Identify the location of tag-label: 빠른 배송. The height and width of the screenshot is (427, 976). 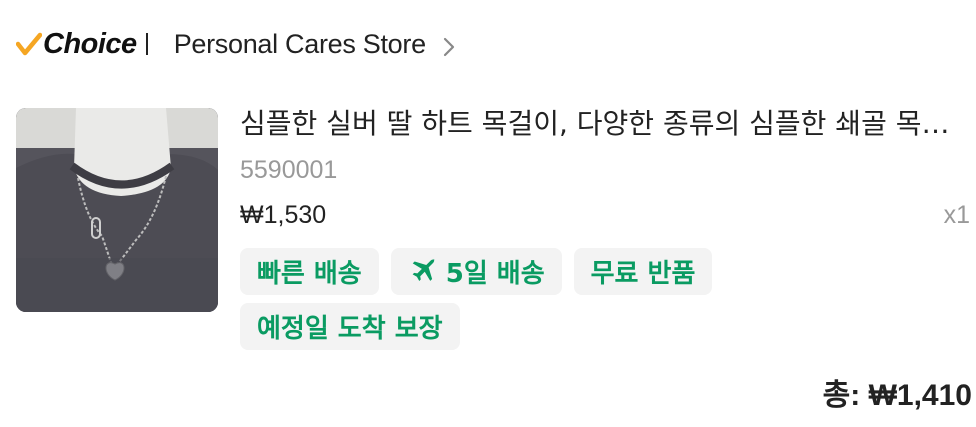
(309, 274).